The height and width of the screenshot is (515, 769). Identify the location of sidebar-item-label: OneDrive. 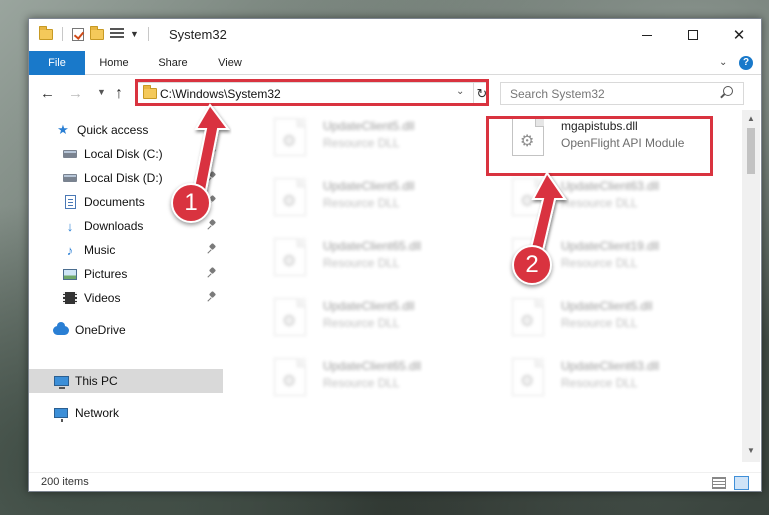
(100, 330).